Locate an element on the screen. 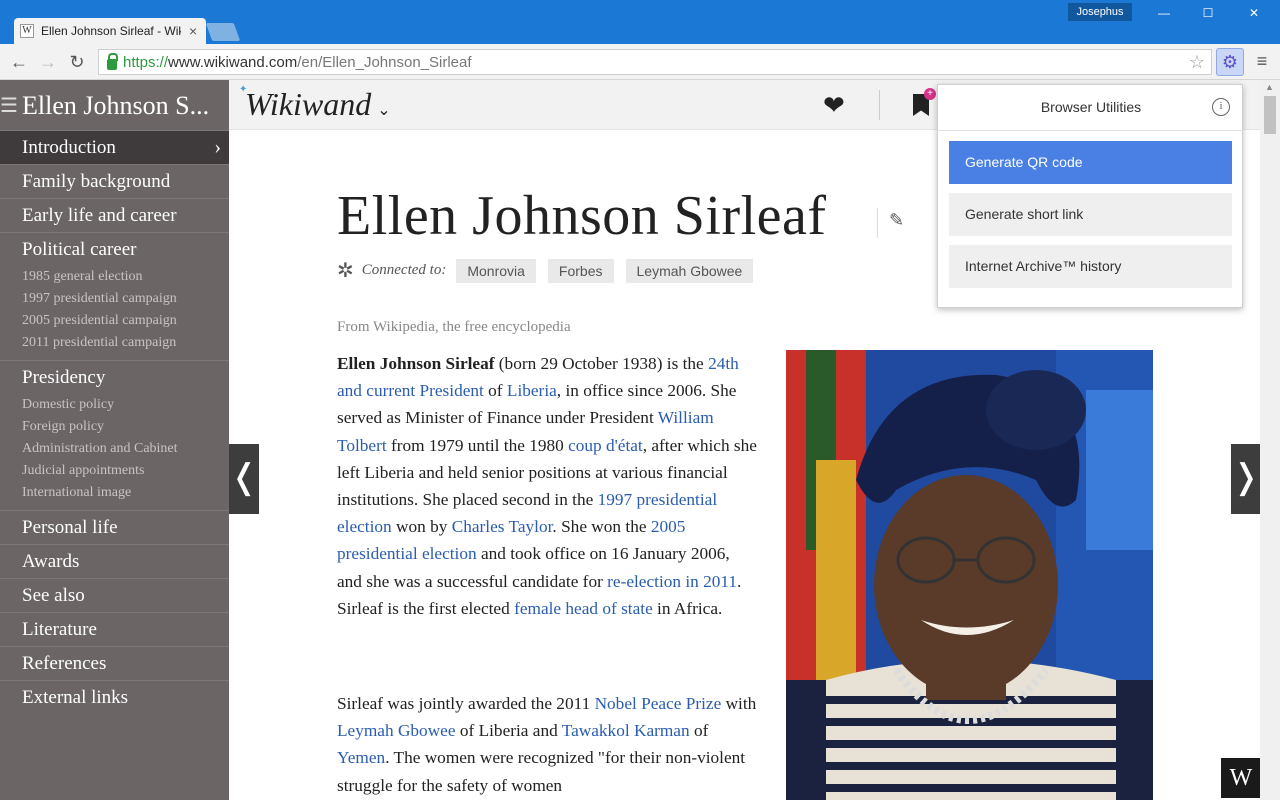  toc-subitem: 2011 presidential campaign is located at coordinates (125, 343).